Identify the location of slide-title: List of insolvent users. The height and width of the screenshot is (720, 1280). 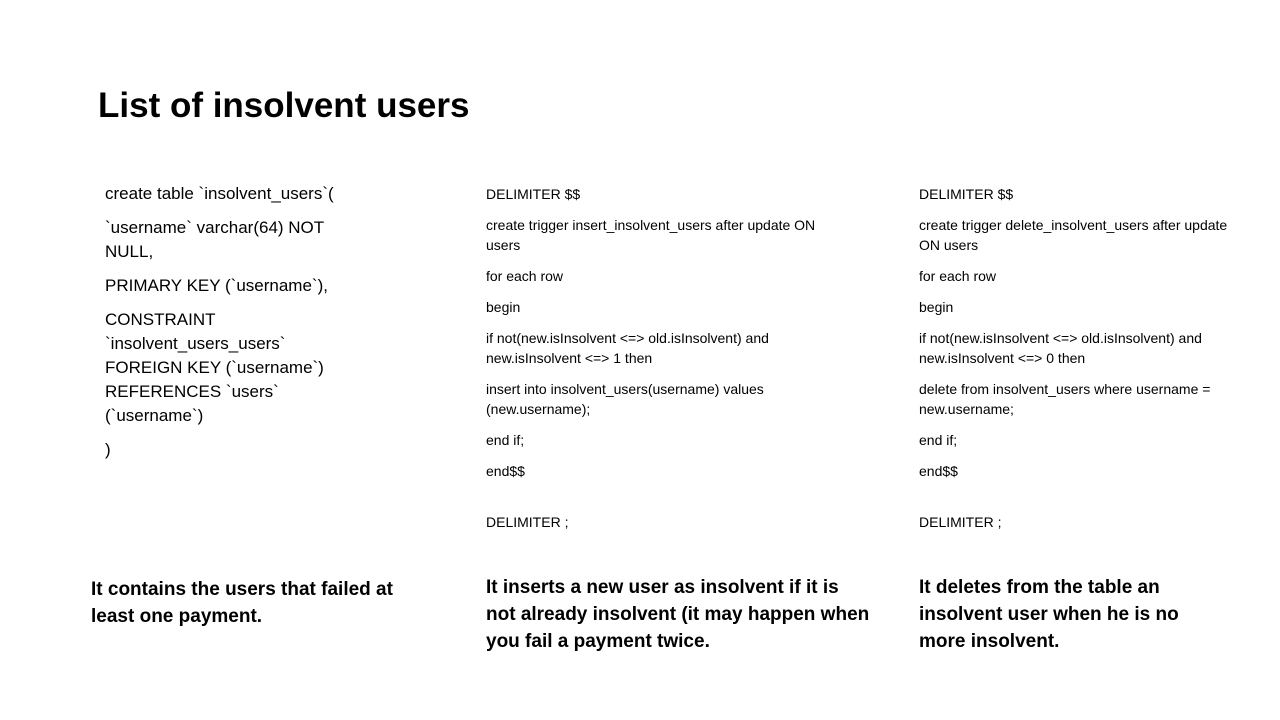
(284, 105).